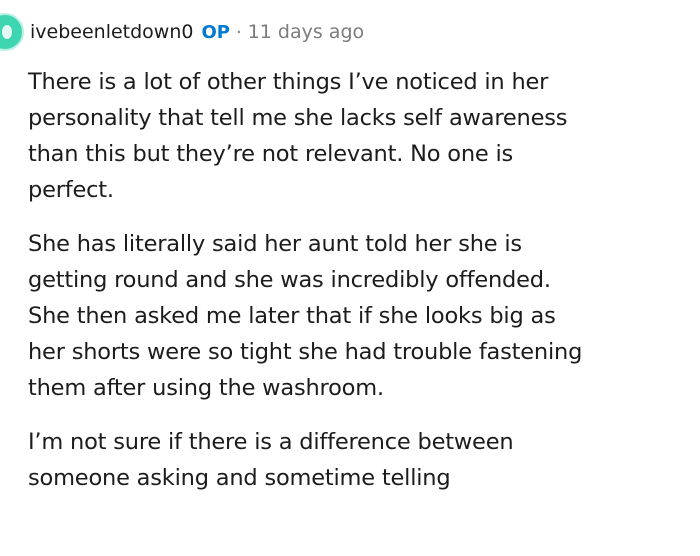 The height and width of the screenshot is (556, 700). Describe the element at coordinates (7, 32) in the screenshot. I see `avatar-face-icon` at that location.